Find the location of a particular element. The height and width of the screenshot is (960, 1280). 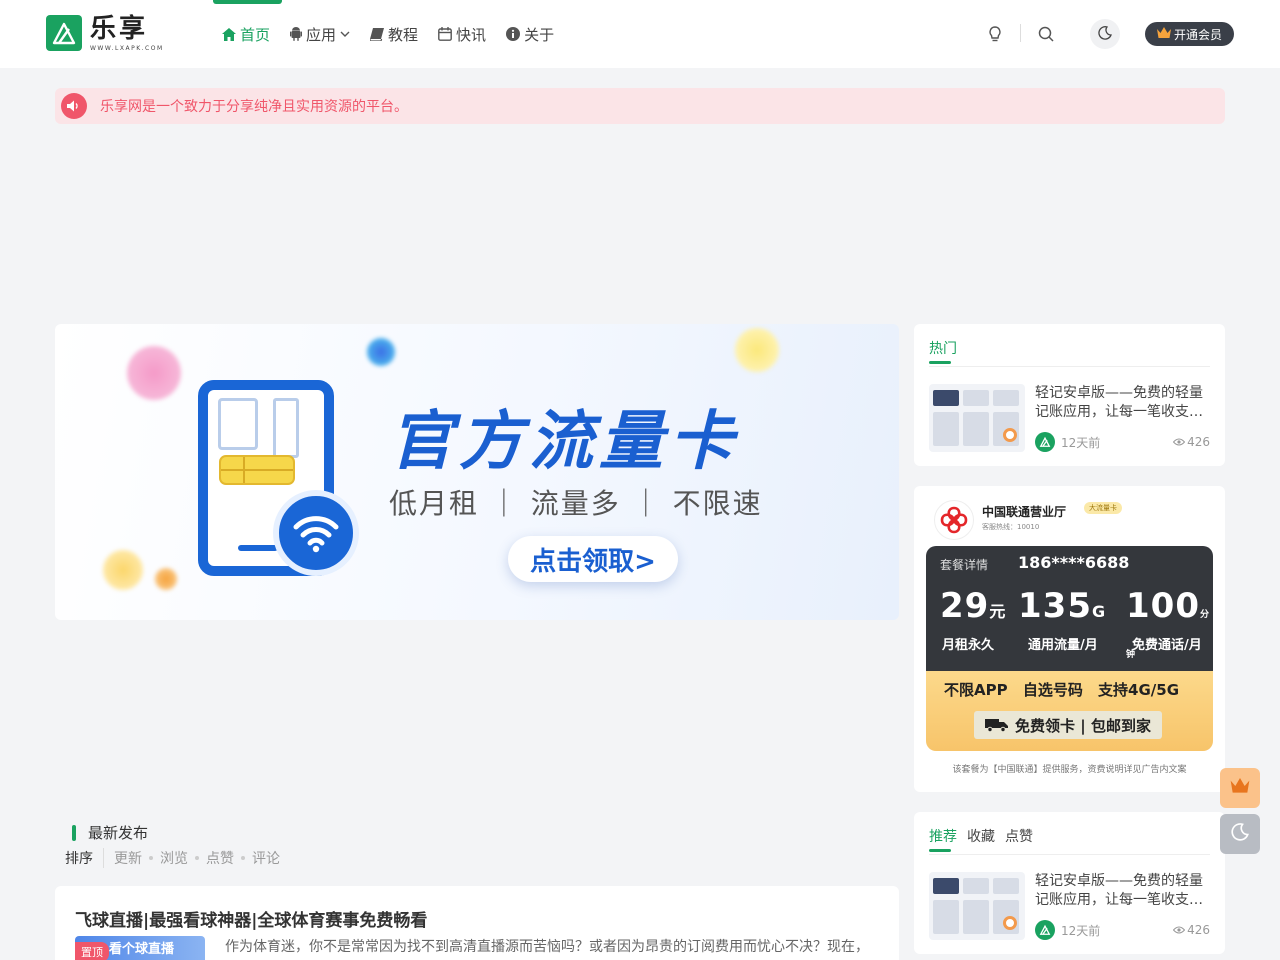

lightbulb-icon is located at coordinates (995, 34).